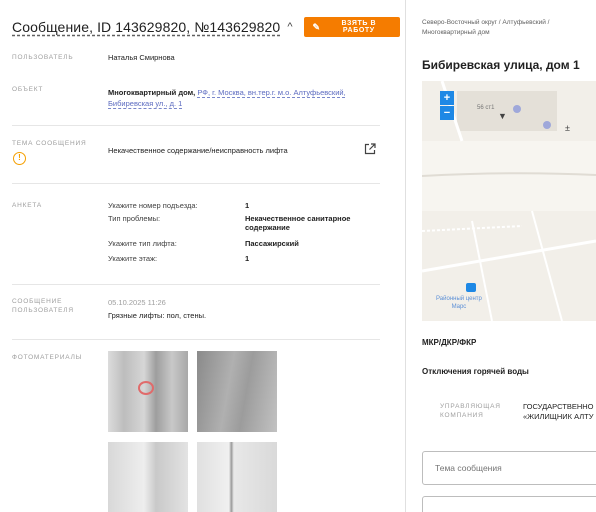 The width and height of the screenshot is (596, 512). What do you see at coordinates (289, 27) in the screenshot?
I see `collapse-caret-icon: ^` at bounding box center [289, 27].